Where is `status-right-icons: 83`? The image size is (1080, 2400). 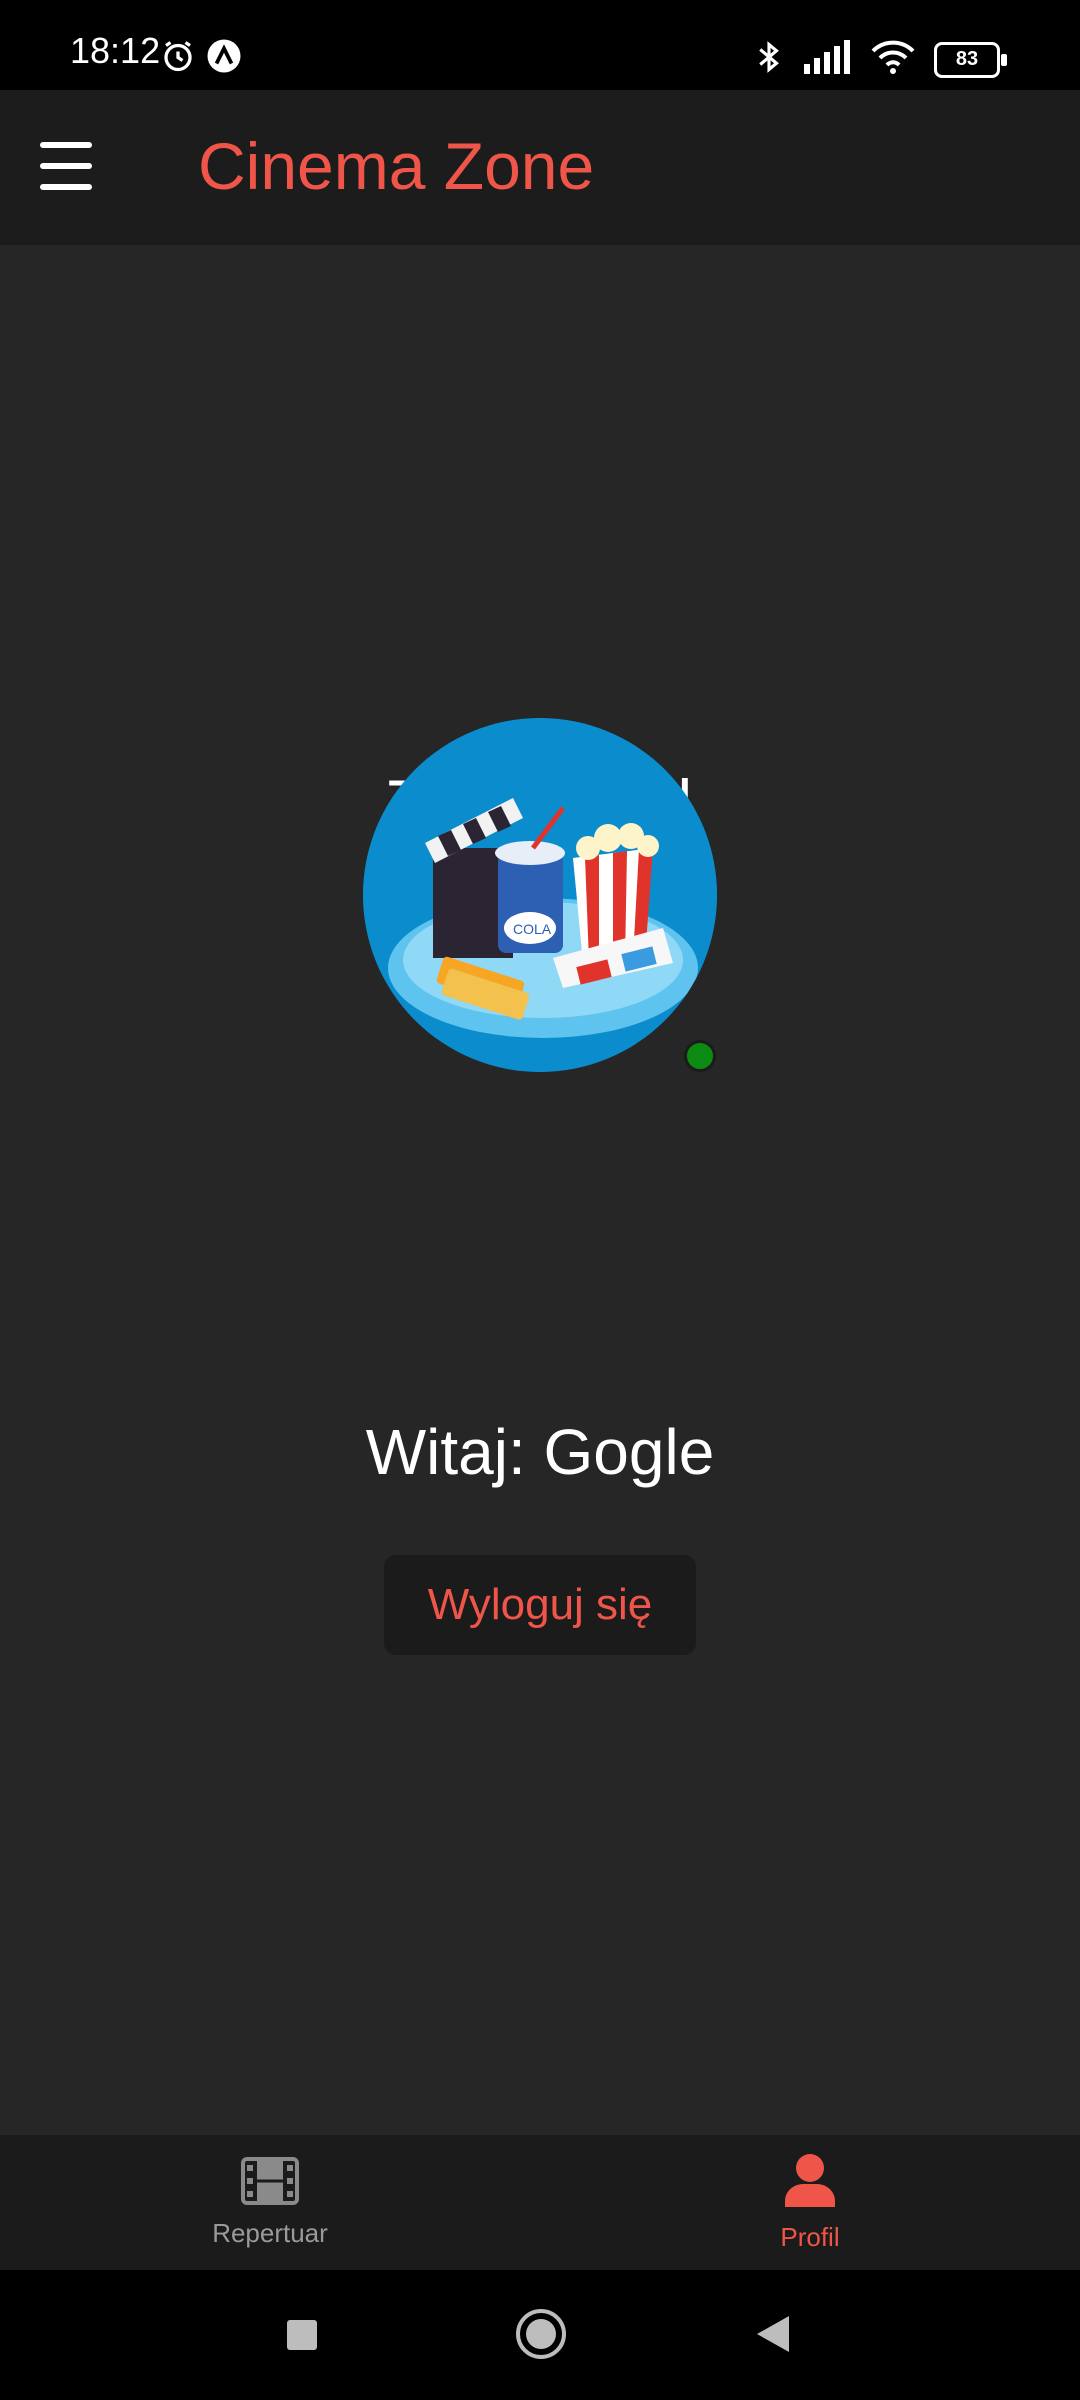 status-right-icons: 83 is located at coordinates (880, 59).